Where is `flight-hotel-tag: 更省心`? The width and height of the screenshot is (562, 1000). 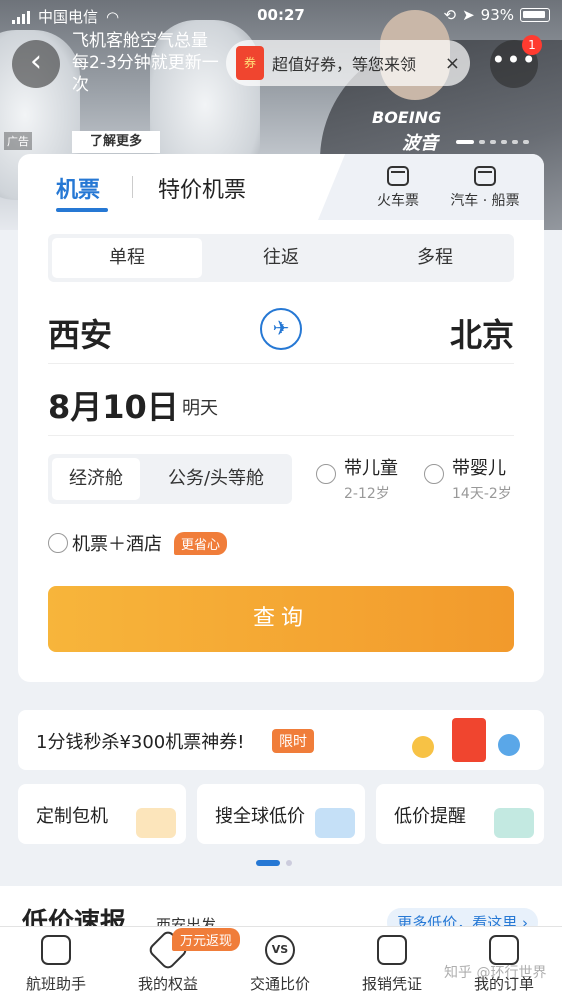 flight-hotel-tag: 更省心 is located at coordinates (201, 543).